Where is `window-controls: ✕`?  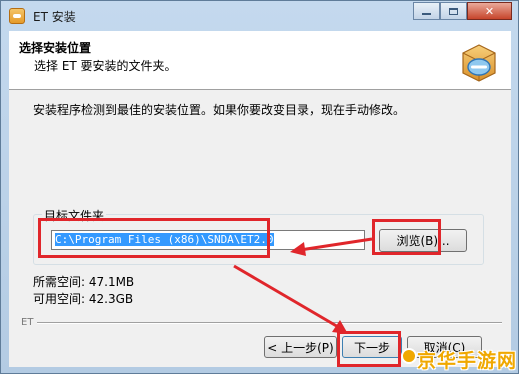
window-controls: ✕ is located at coordinates (462, 11).